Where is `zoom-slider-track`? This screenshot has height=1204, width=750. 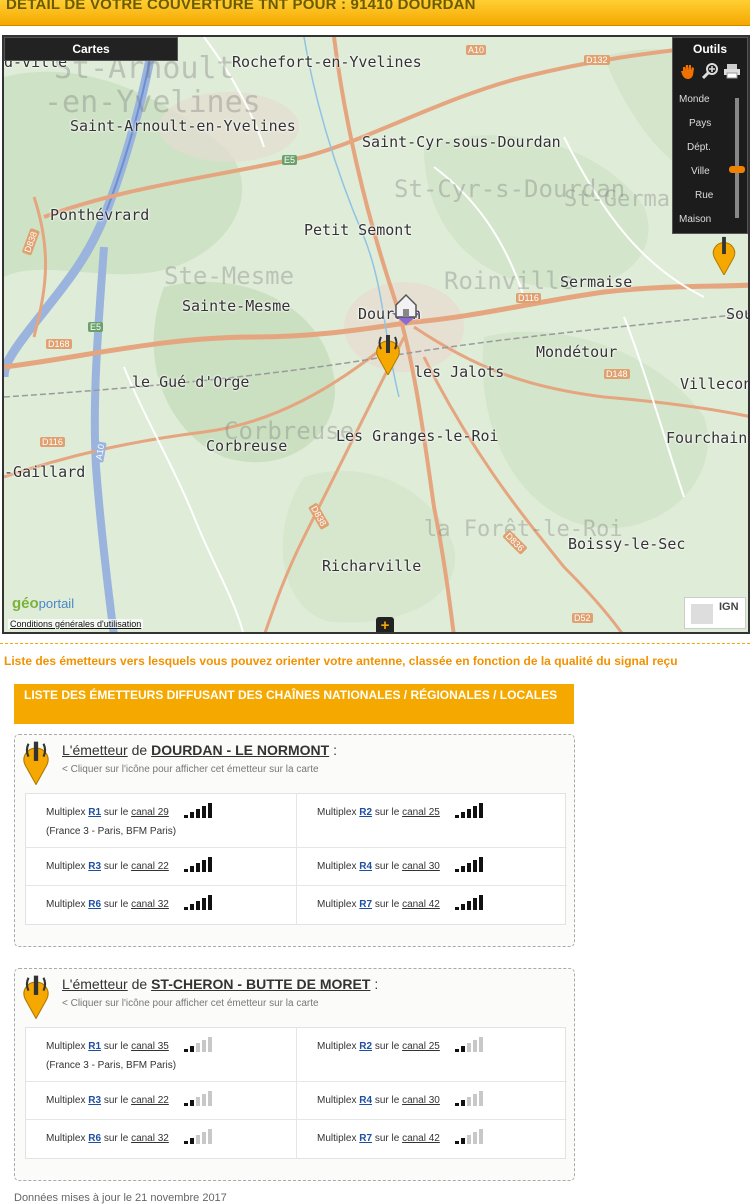
zoom-slider-track is located at coordinates (737, 158).